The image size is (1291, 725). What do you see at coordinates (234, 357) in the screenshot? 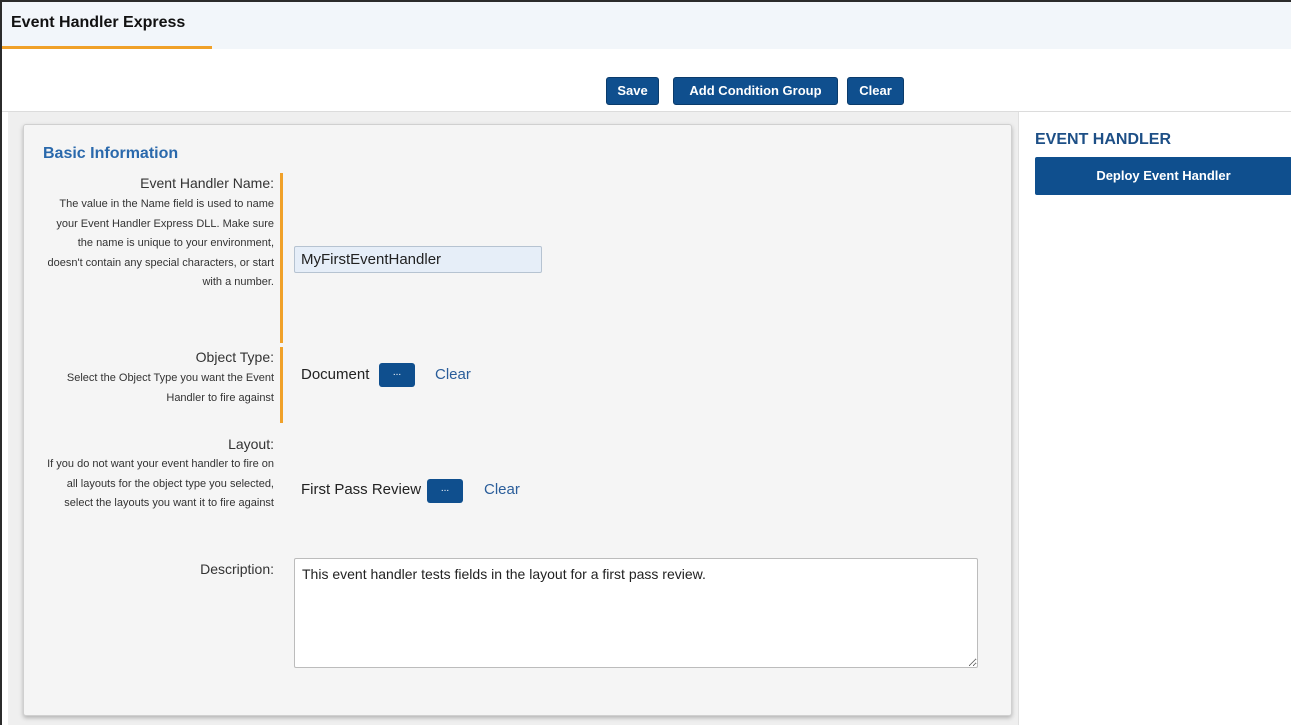
I see `object-type-label: Object Type:` at bounding box center [234, 357].